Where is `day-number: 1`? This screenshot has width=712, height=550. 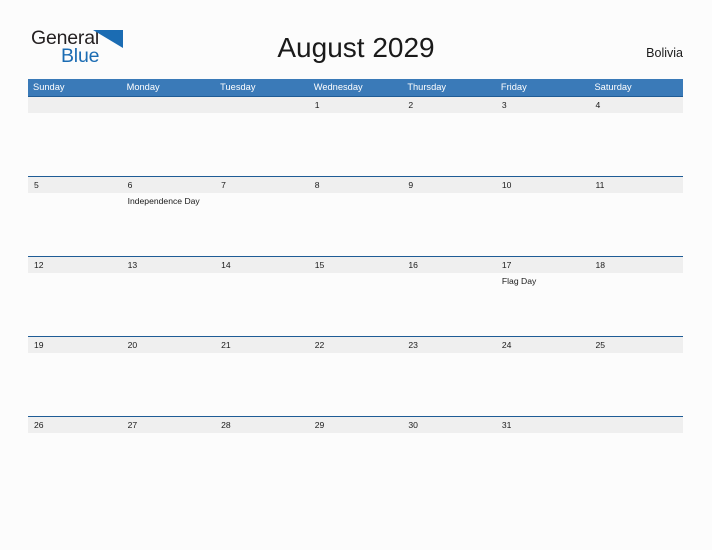 day-number: 1 is located at coordinates (356, 105).